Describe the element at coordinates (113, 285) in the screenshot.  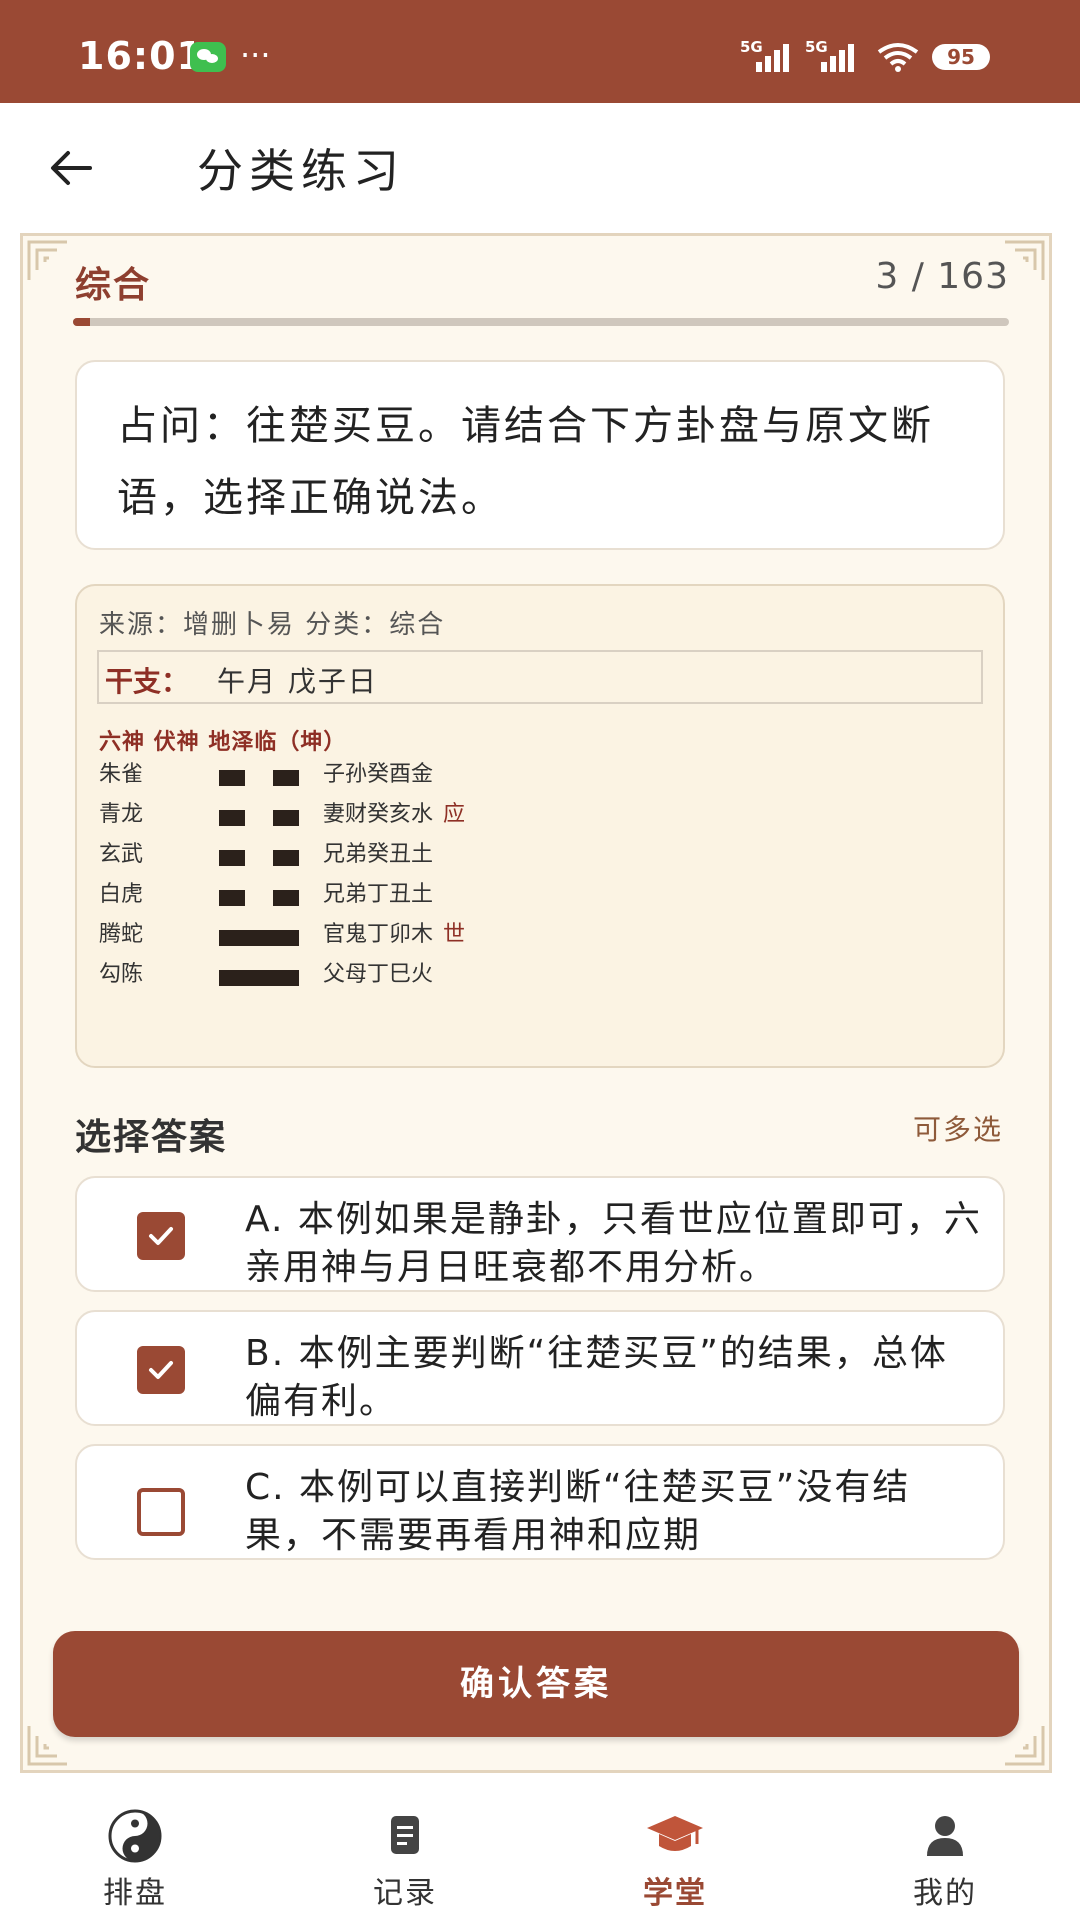
I see `category-label: 综合` at that location.